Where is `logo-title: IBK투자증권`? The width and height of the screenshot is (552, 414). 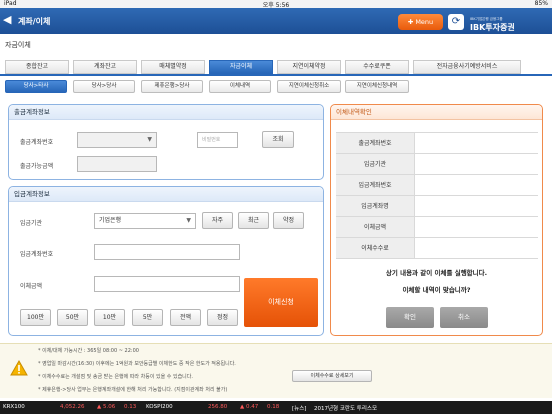 logo-title: IBK투자증권 is located at coordinates (492, 27).